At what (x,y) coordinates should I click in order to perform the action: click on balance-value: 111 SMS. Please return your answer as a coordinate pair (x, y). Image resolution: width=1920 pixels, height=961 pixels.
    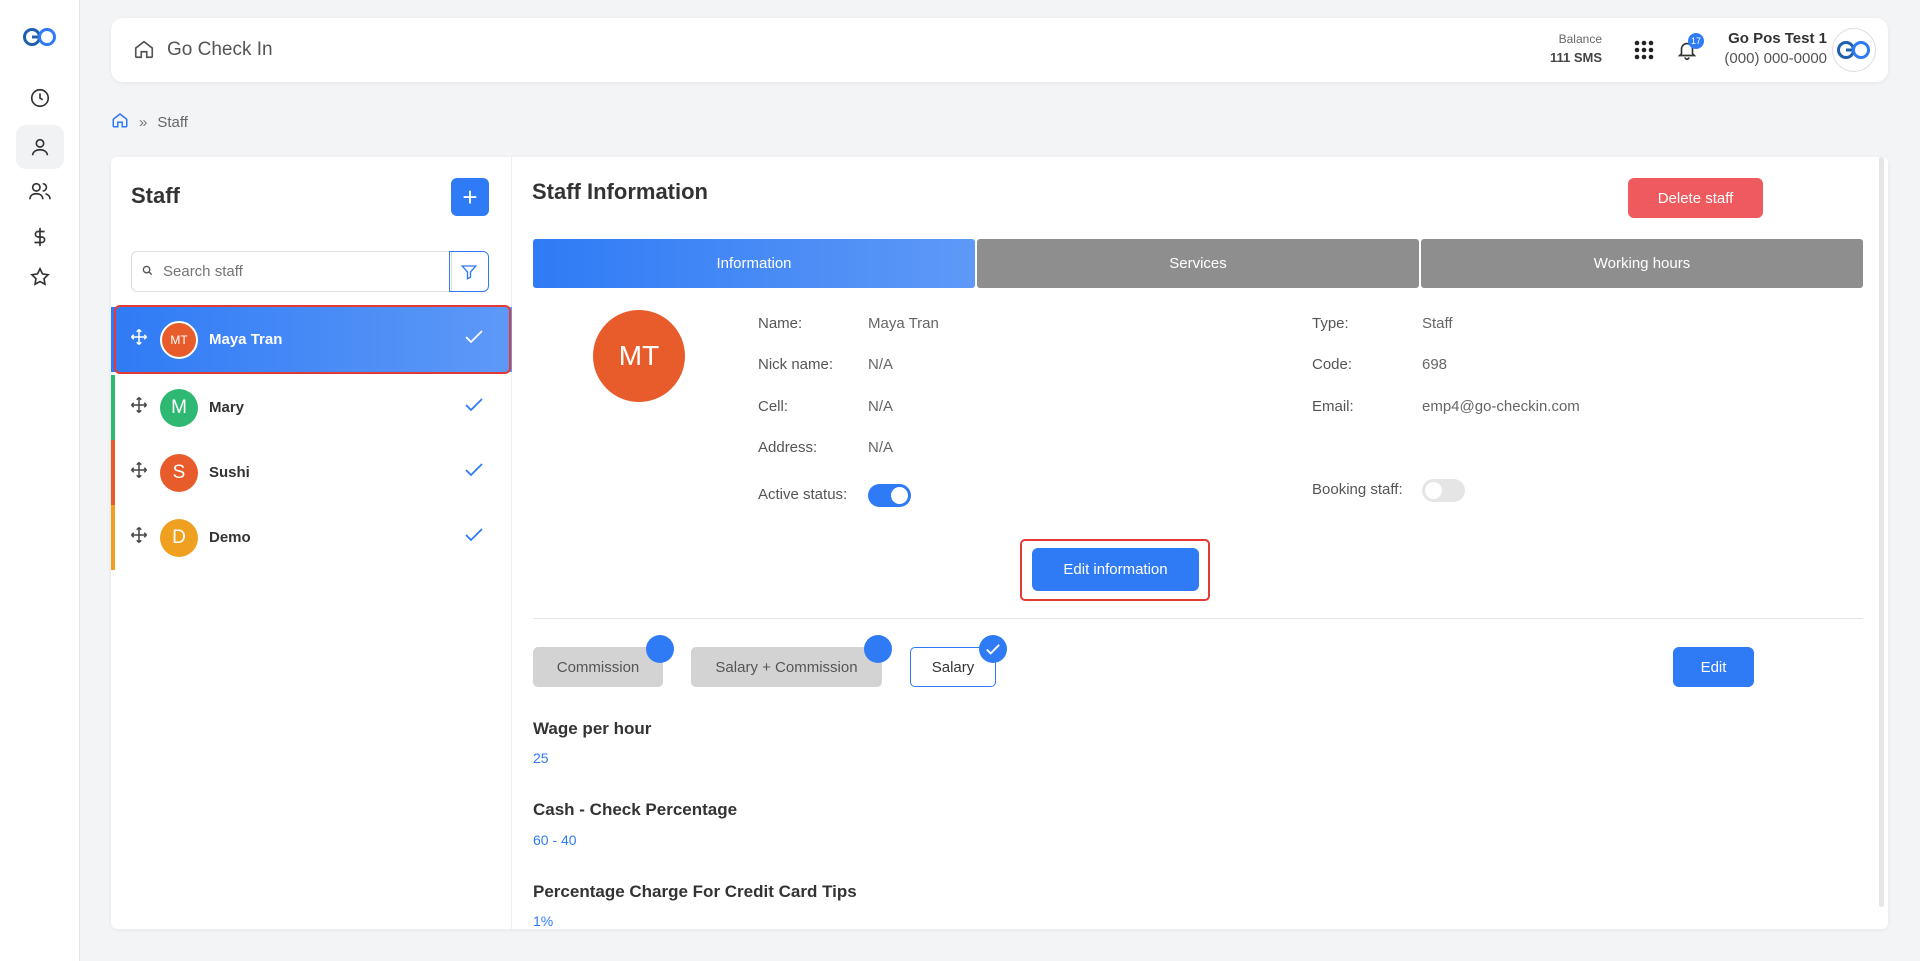
    Looking at the image, I should click on (1575, 57).